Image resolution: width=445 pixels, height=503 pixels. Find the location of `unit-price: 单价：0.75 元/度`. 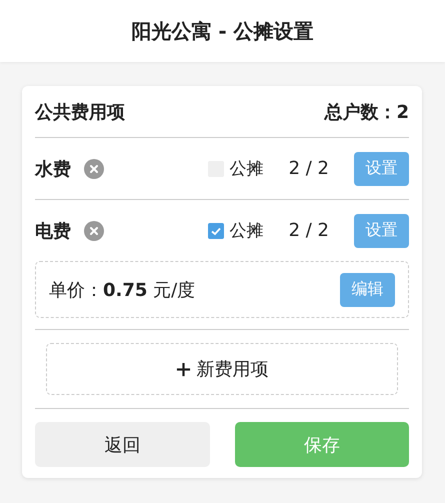

unit-price: 单价：0.75 元/度 is located at coordinates (122, 290).